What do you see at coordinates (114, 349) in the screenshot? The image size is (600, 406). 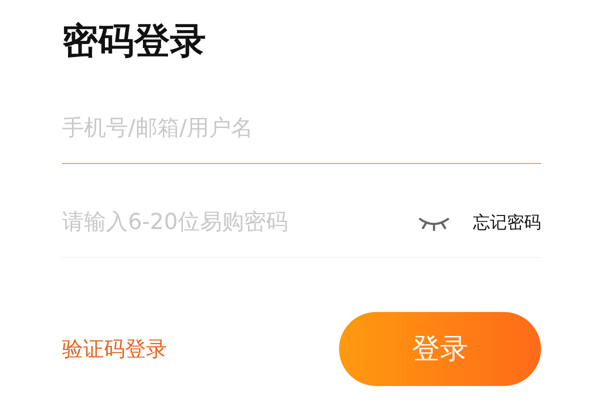 I see `sms-login-link: 验证码登录` at bounding box center [114, 349].